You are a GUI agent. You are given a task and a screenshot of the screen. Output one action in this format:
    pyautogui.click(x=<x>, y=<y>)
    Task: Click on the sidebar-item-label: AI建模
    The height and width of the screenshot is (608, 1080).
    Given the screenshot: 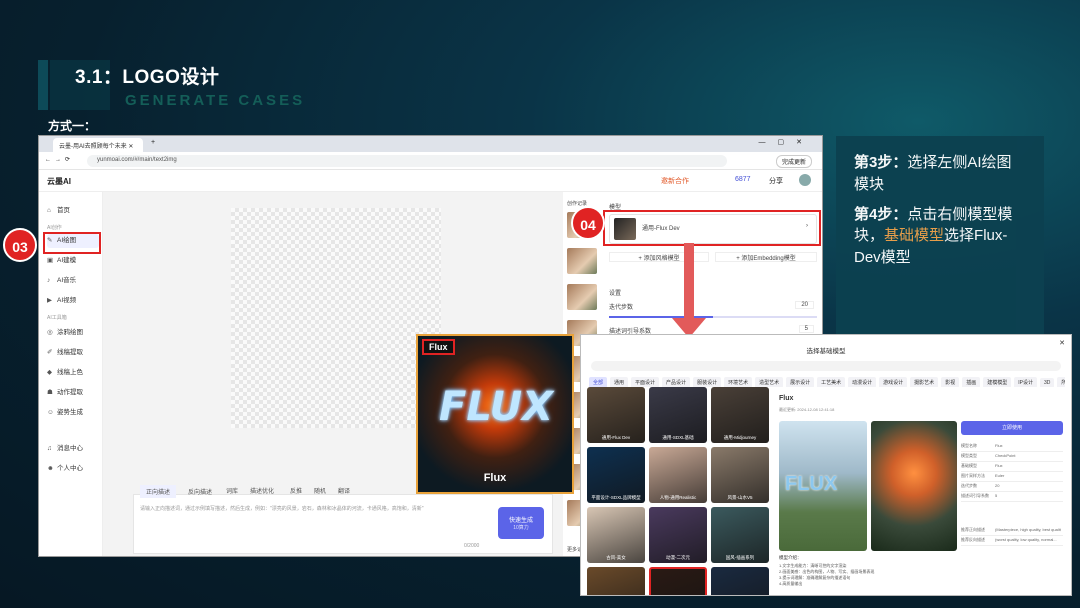 What is the action you would take?
    pyautogui.click(x=67, y=260)
    